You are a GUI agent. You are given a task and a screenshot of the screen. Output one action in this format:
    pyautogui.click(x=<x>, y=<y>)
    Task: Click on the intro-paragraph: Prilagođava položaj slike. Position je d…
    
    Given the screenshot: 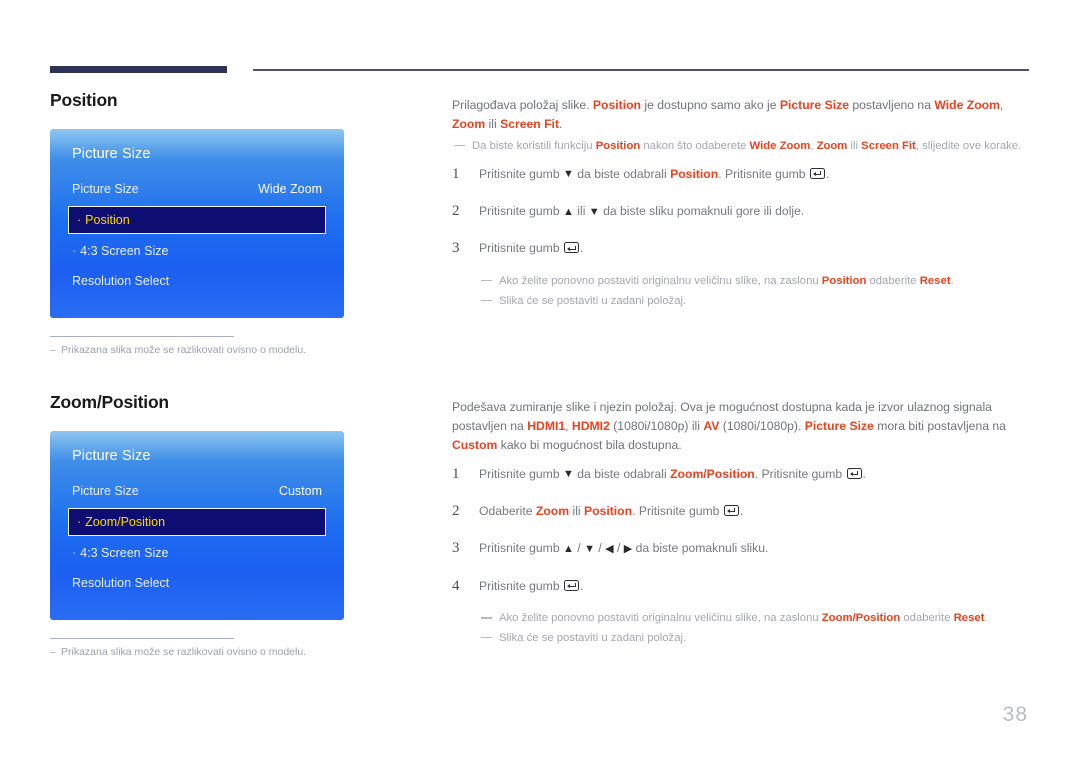 What is the action you would take?
    pyautogui.click(x=742, y=115)
    